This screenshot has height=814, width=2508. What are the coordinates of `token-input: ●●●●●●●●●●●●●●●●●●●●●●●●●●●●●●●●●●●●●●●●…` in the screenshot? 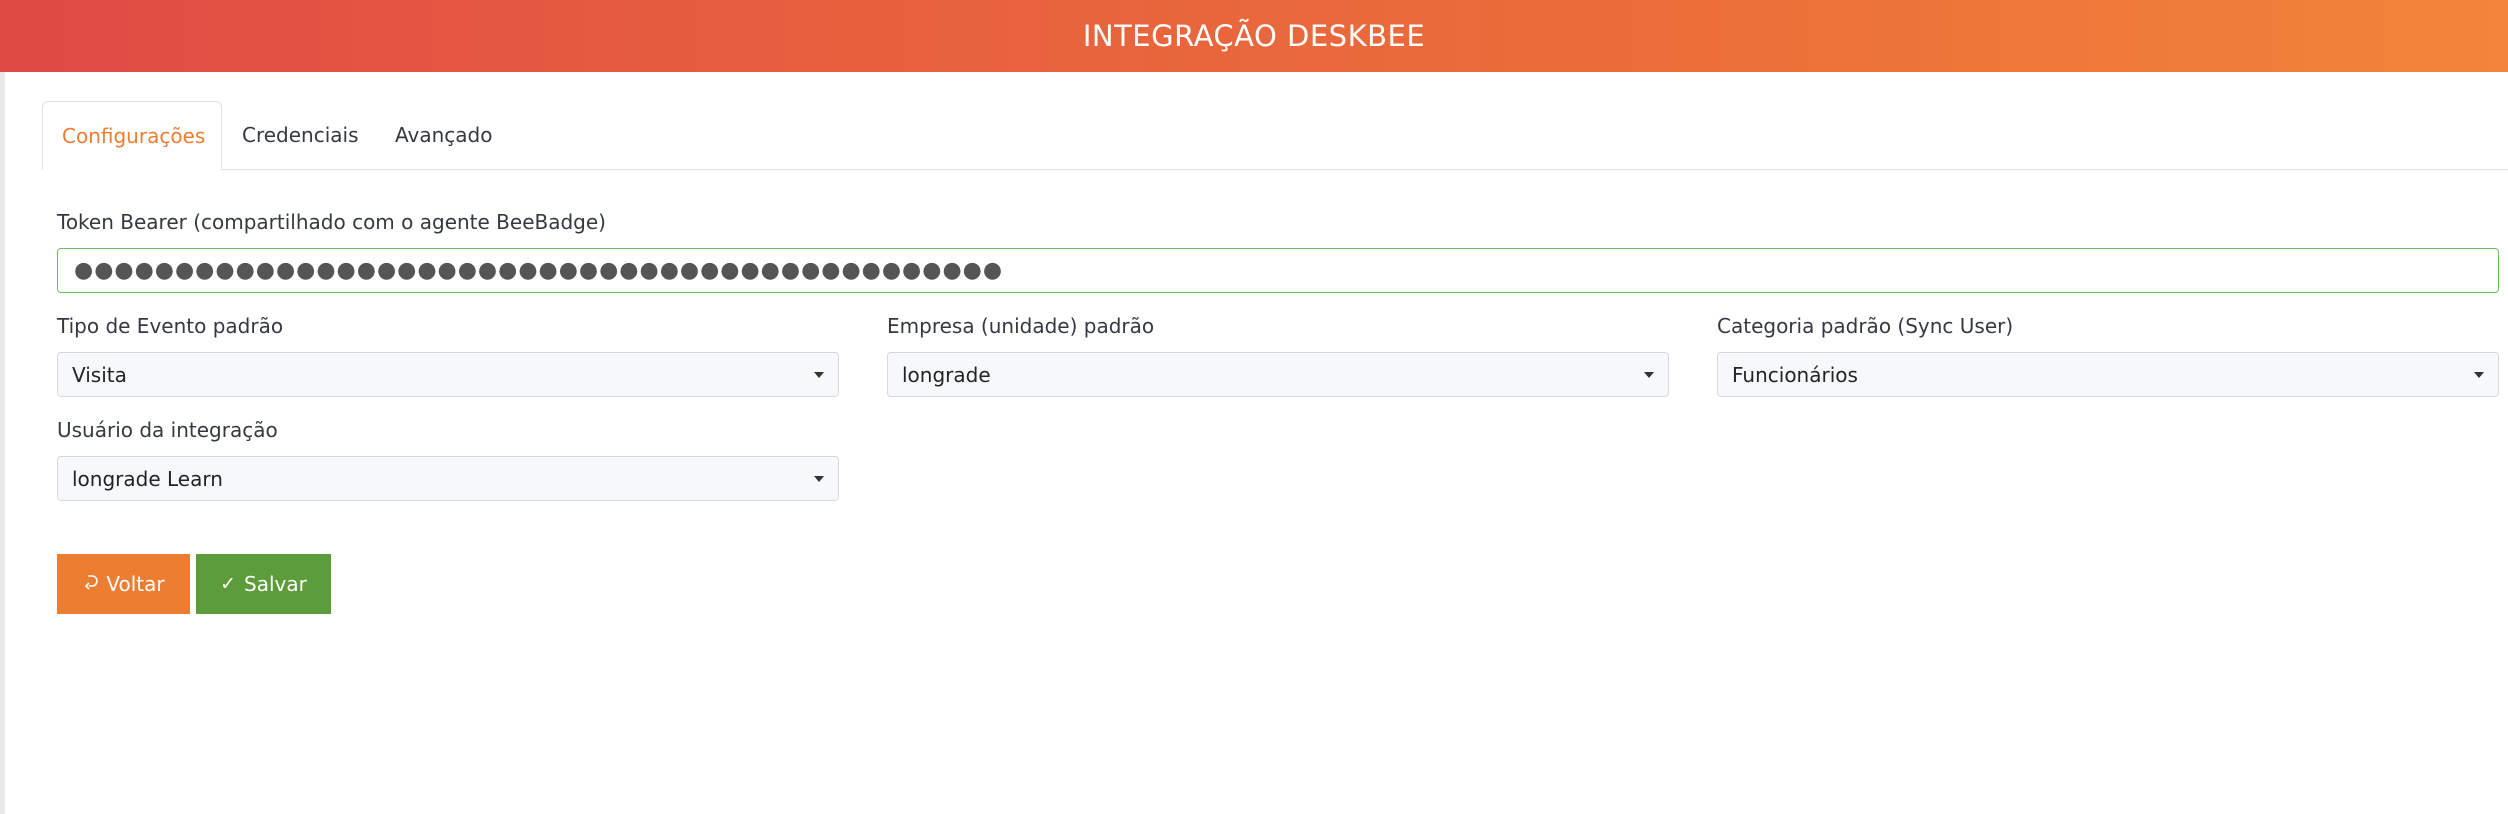 It's located at (1278, 270).